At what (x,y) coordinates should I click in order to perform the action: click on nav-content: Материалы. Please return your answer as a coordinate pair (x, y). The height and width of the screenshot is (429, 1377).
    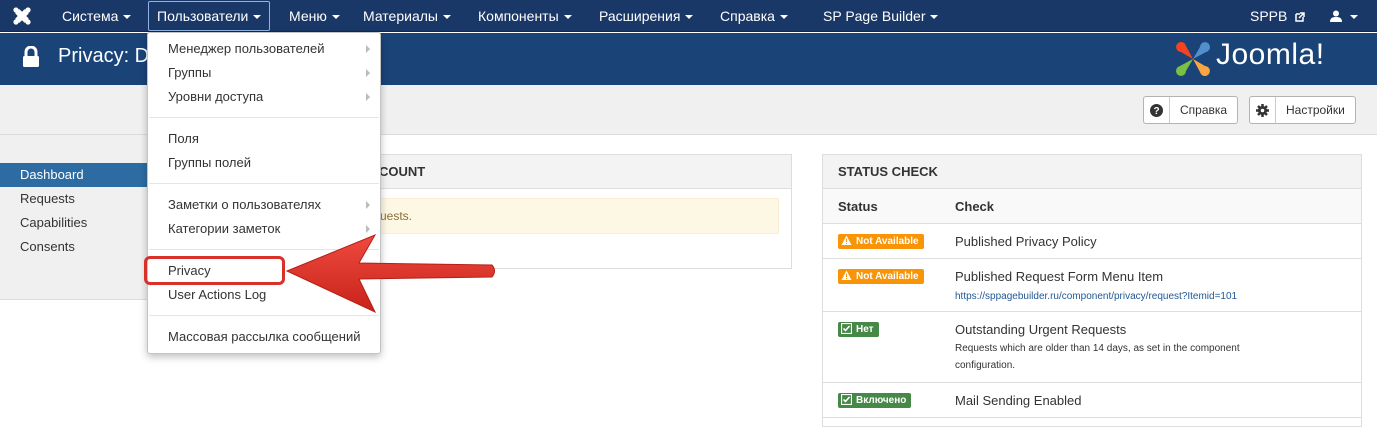
    Looking at the image, I should click on (407, 16).